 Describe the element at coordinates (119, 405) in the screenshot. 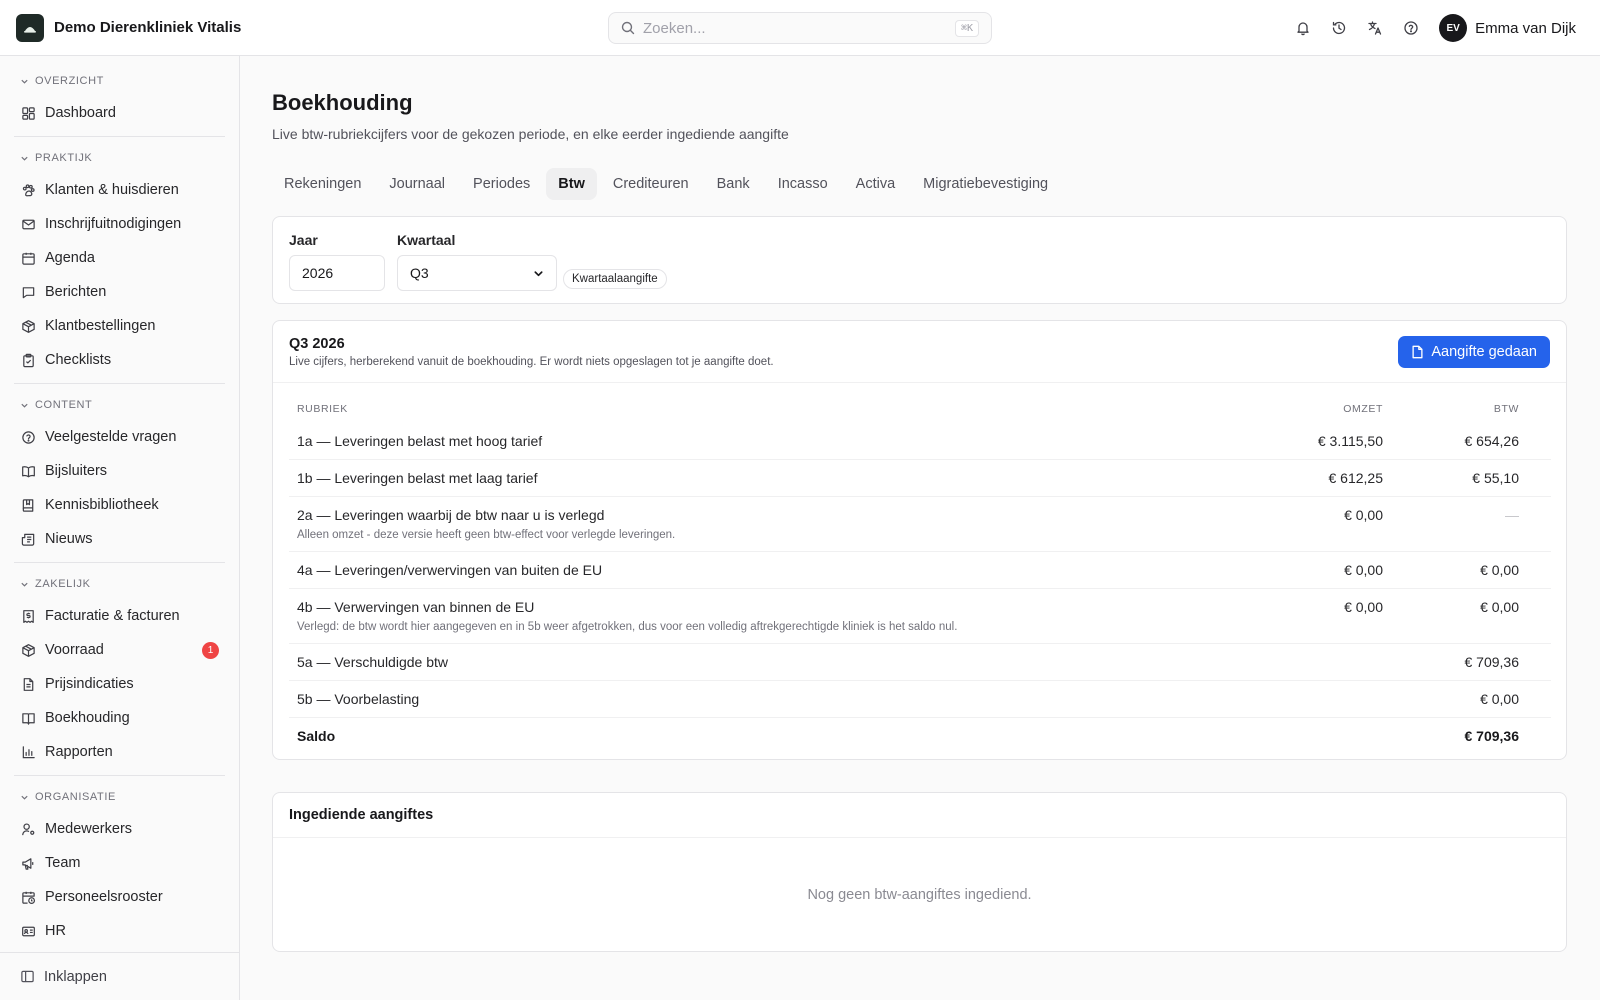

I see `section-content: CONTENT` at that location.